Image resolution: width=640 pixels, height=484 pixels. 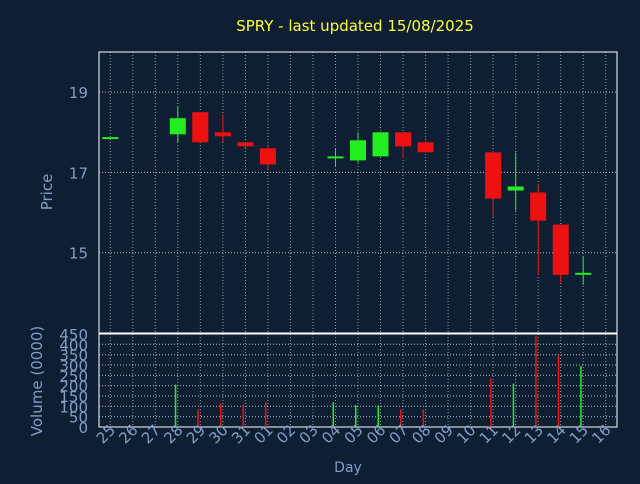 I want to click on price-tick-label: 19, so click(x=78, y=93).